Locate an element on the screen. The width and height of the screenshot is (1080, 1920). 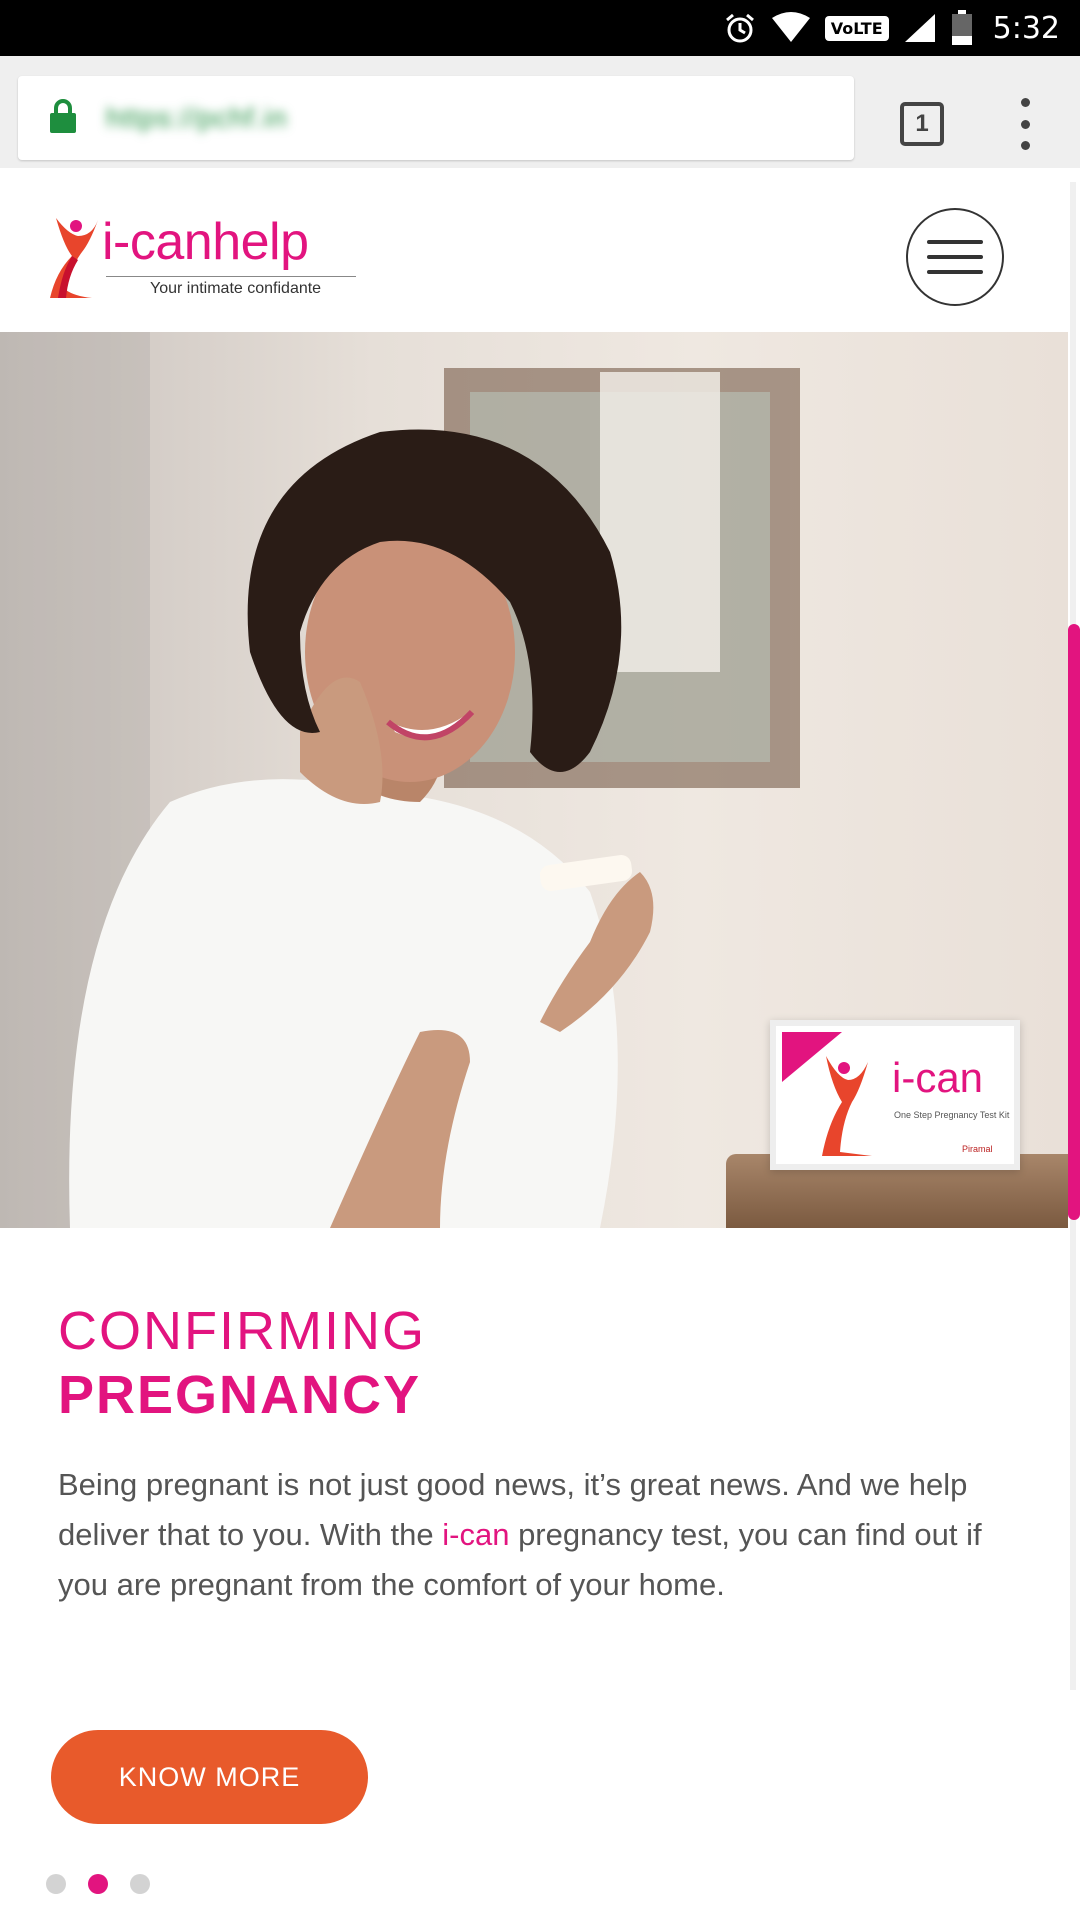
signal-icon is located at coordinates (920, 28).